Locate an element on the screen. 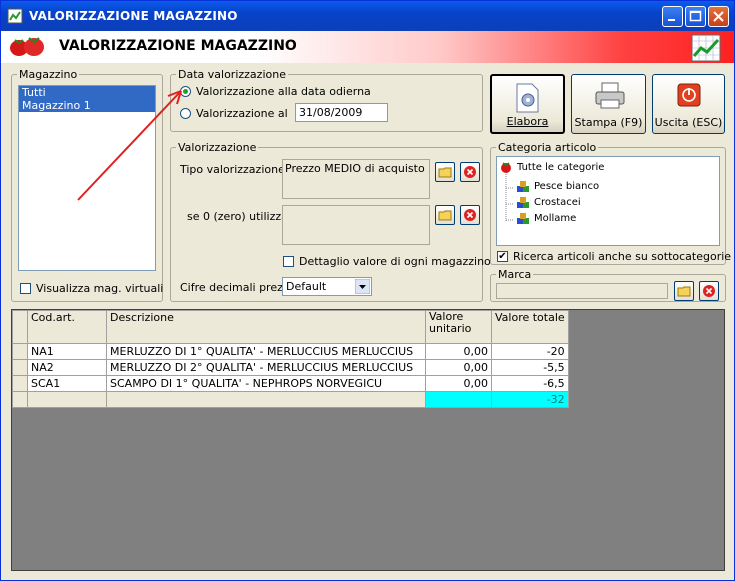 The height and width of the screenshot is (581, 735). minimize-button is located at coordinates (672, 16).